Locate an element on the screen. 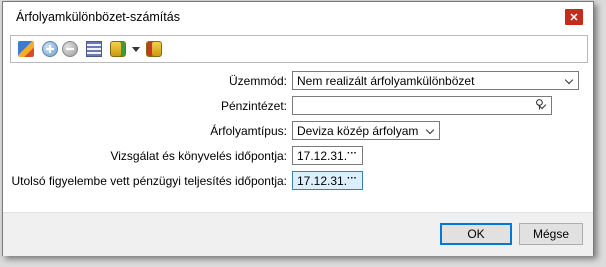  bank-label: Pénzintézet: is located at coordinates (253, 106).